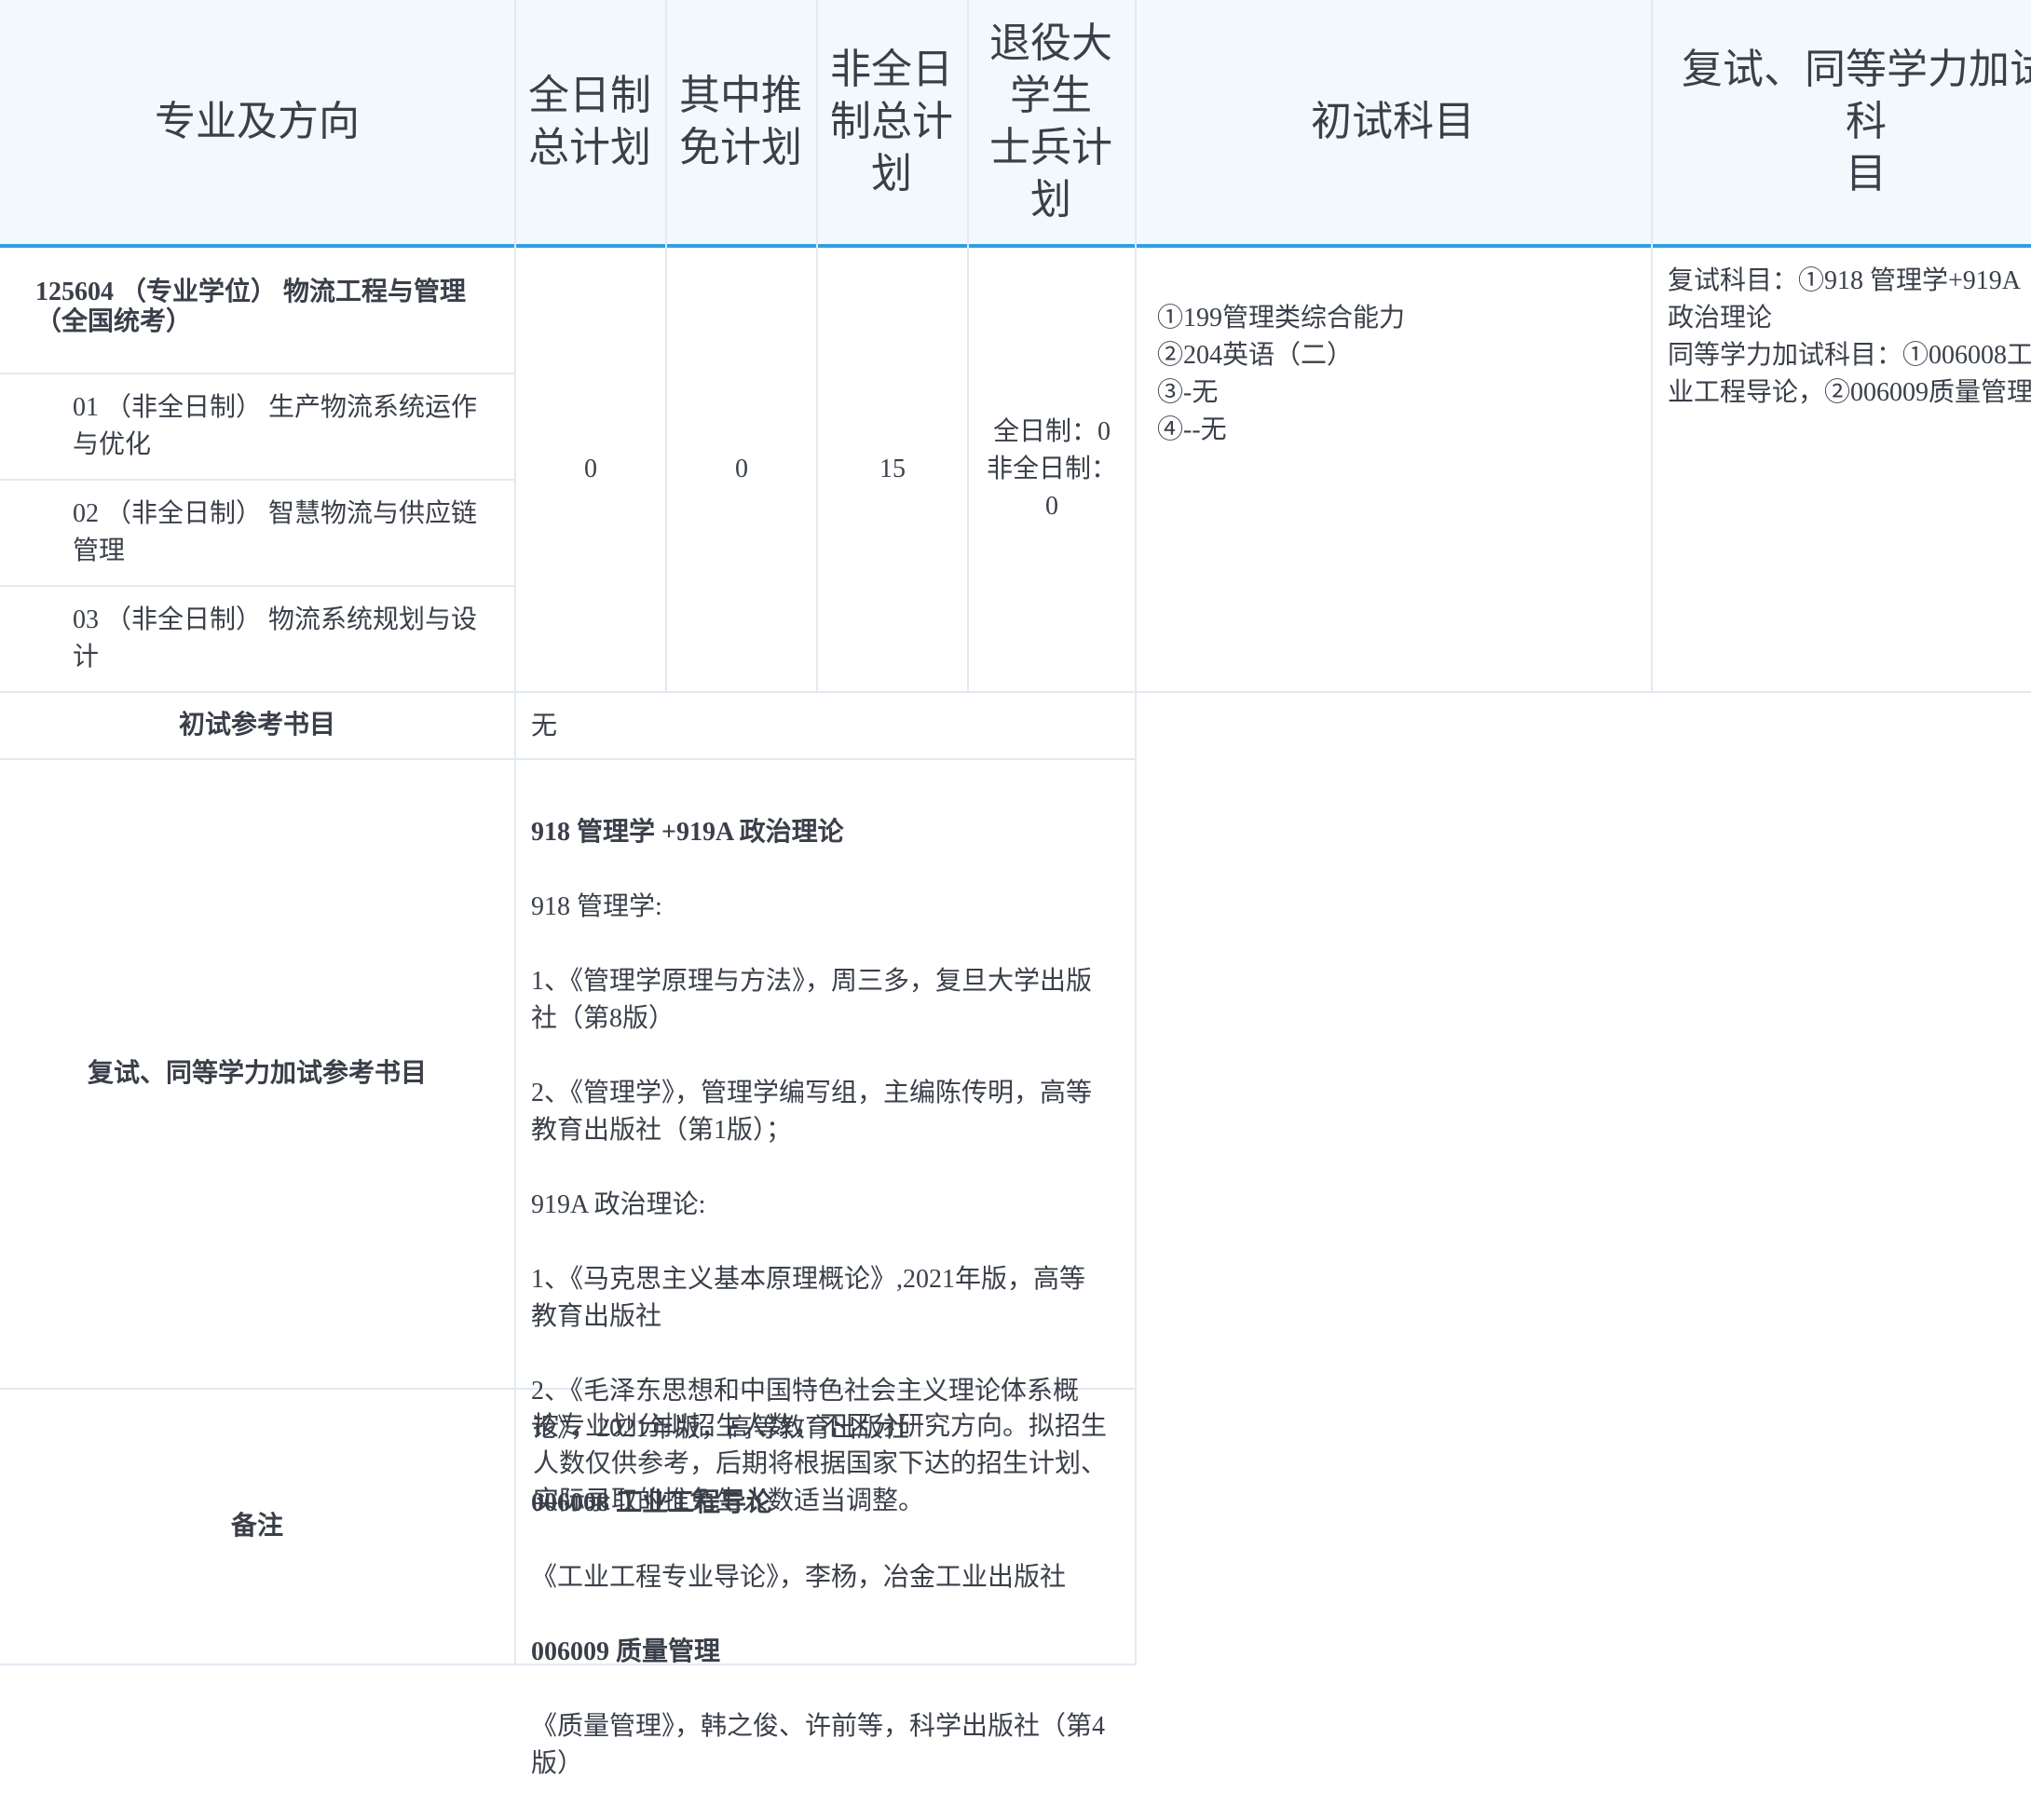  Describe the element at coordinates (626, 1651) in the screenshot. I see `book-line: 006009 质量管理` at that location.